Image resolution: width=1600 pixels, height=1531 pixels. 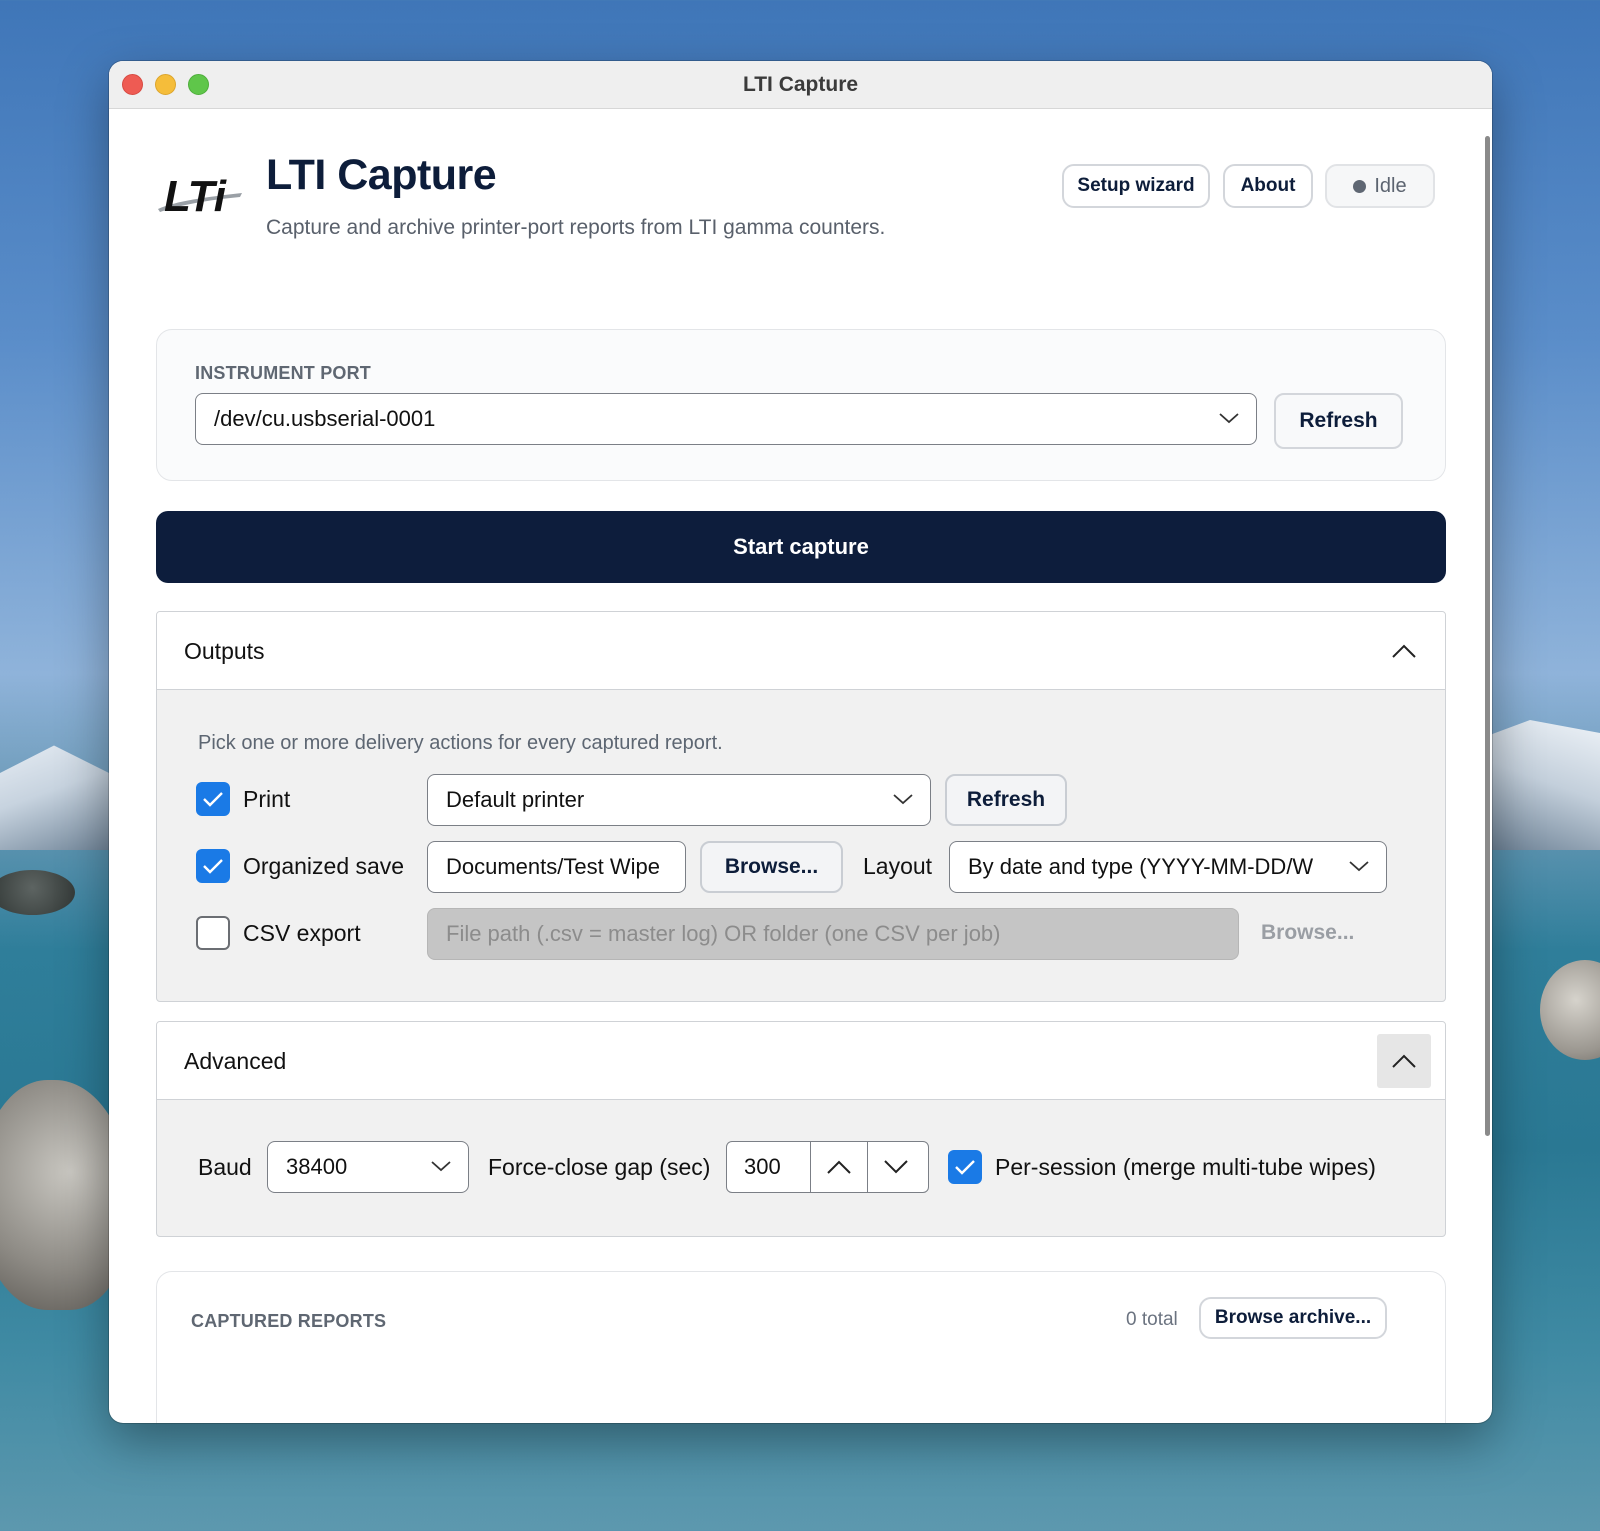 I want to click on force-close-stepper: 300, so click(x=827, y=1167).